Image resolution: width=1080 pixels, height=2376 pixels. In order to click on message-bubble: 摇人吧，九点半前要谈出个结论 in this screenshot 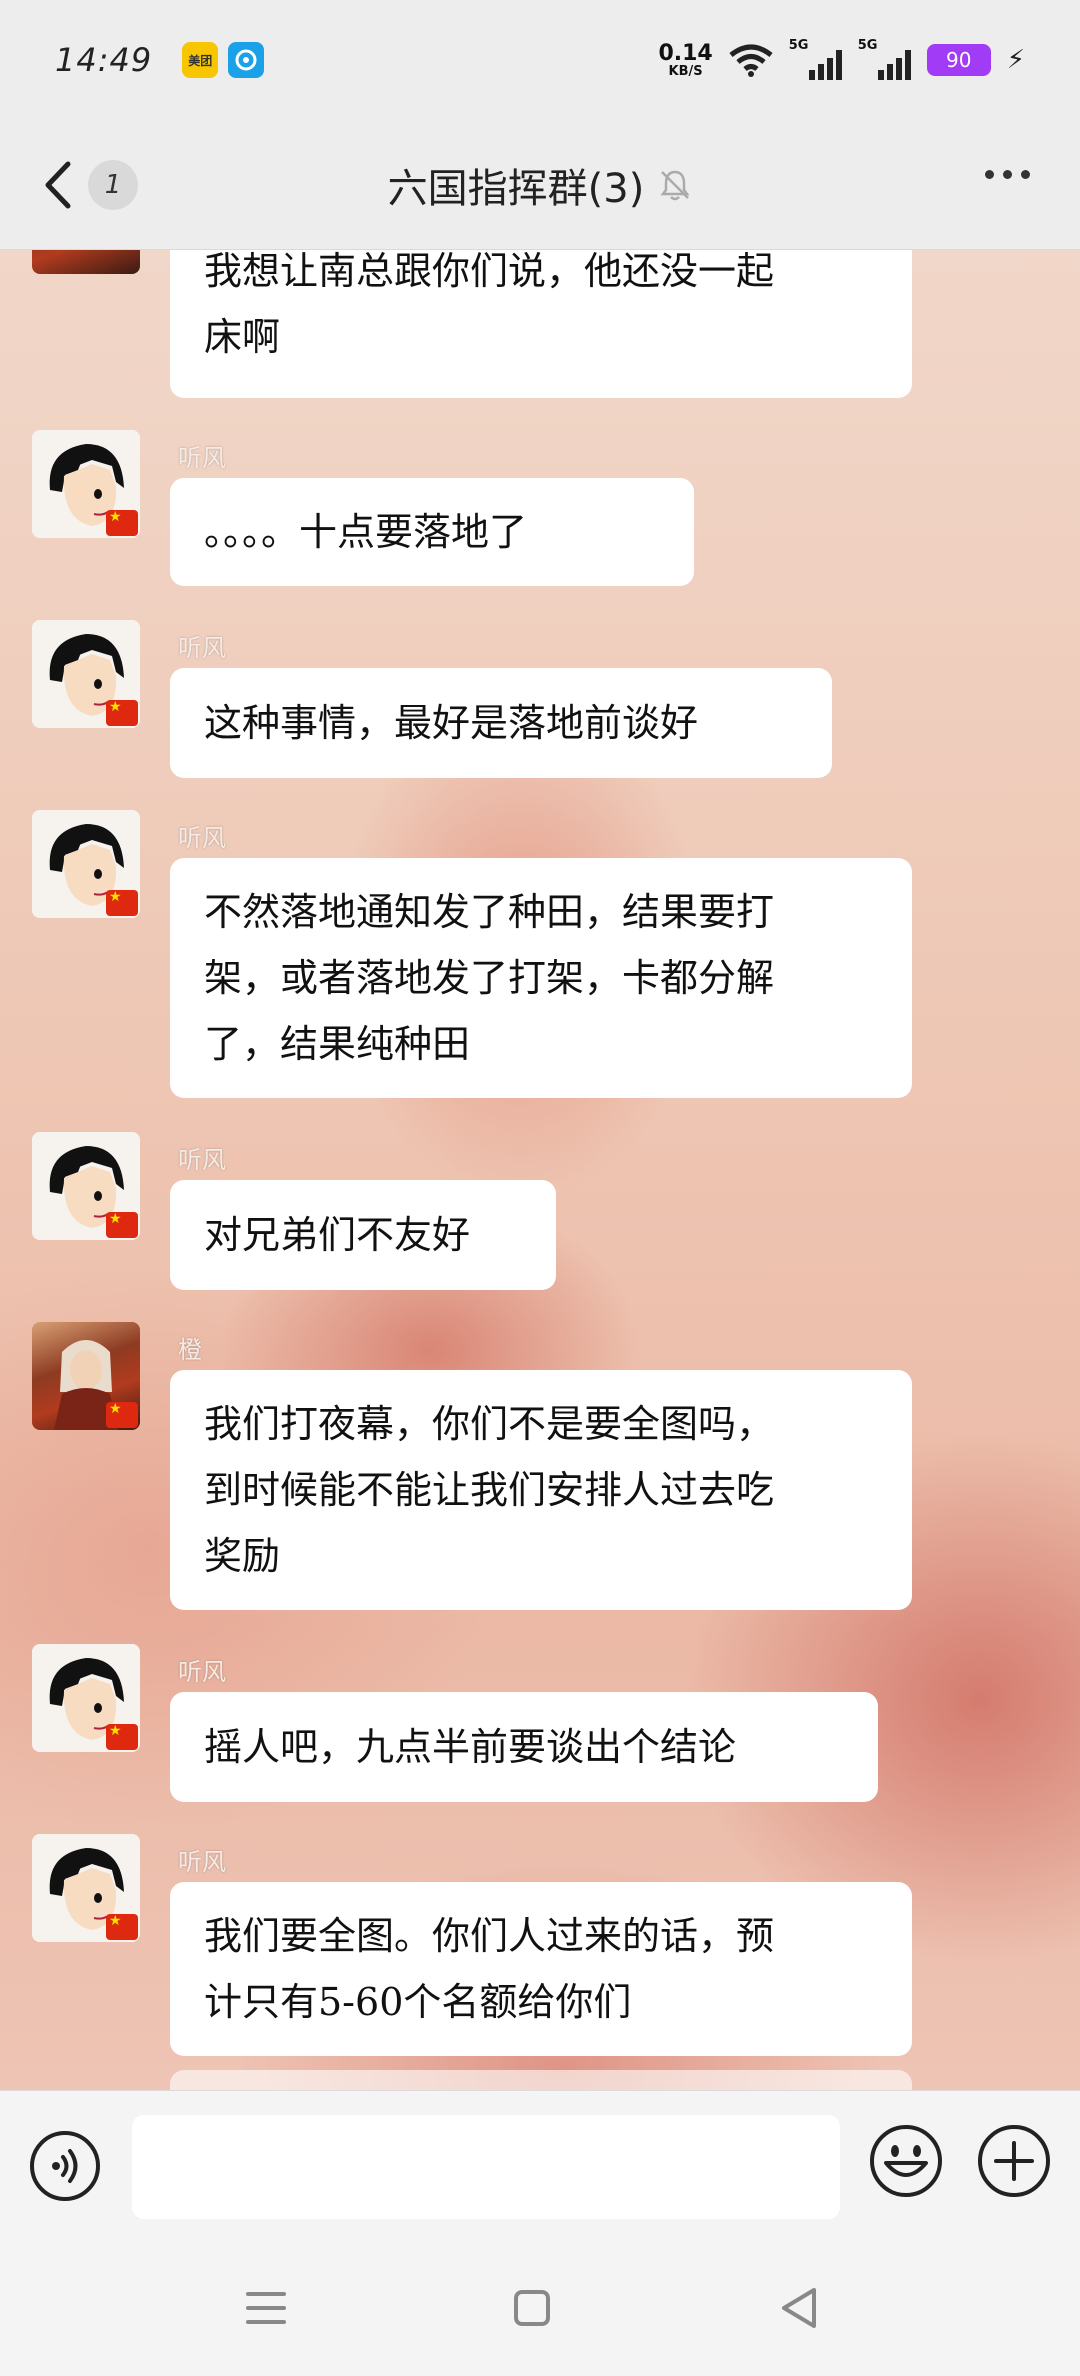, I will do `click(524, 1747)`.